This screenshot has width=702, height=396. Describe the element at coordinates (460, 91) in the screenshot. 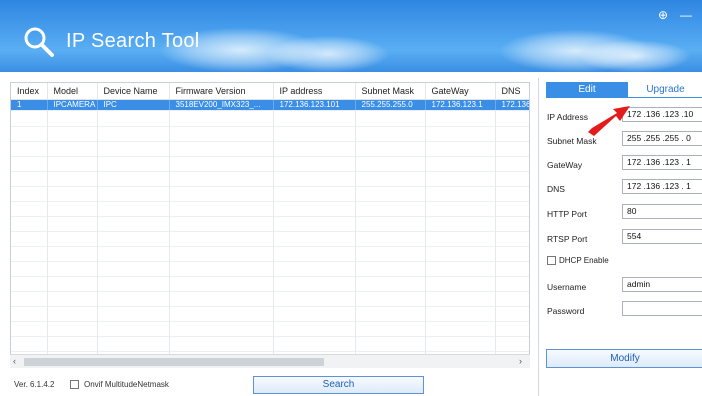

I see `column-header-gateway: GateWay` at that location.